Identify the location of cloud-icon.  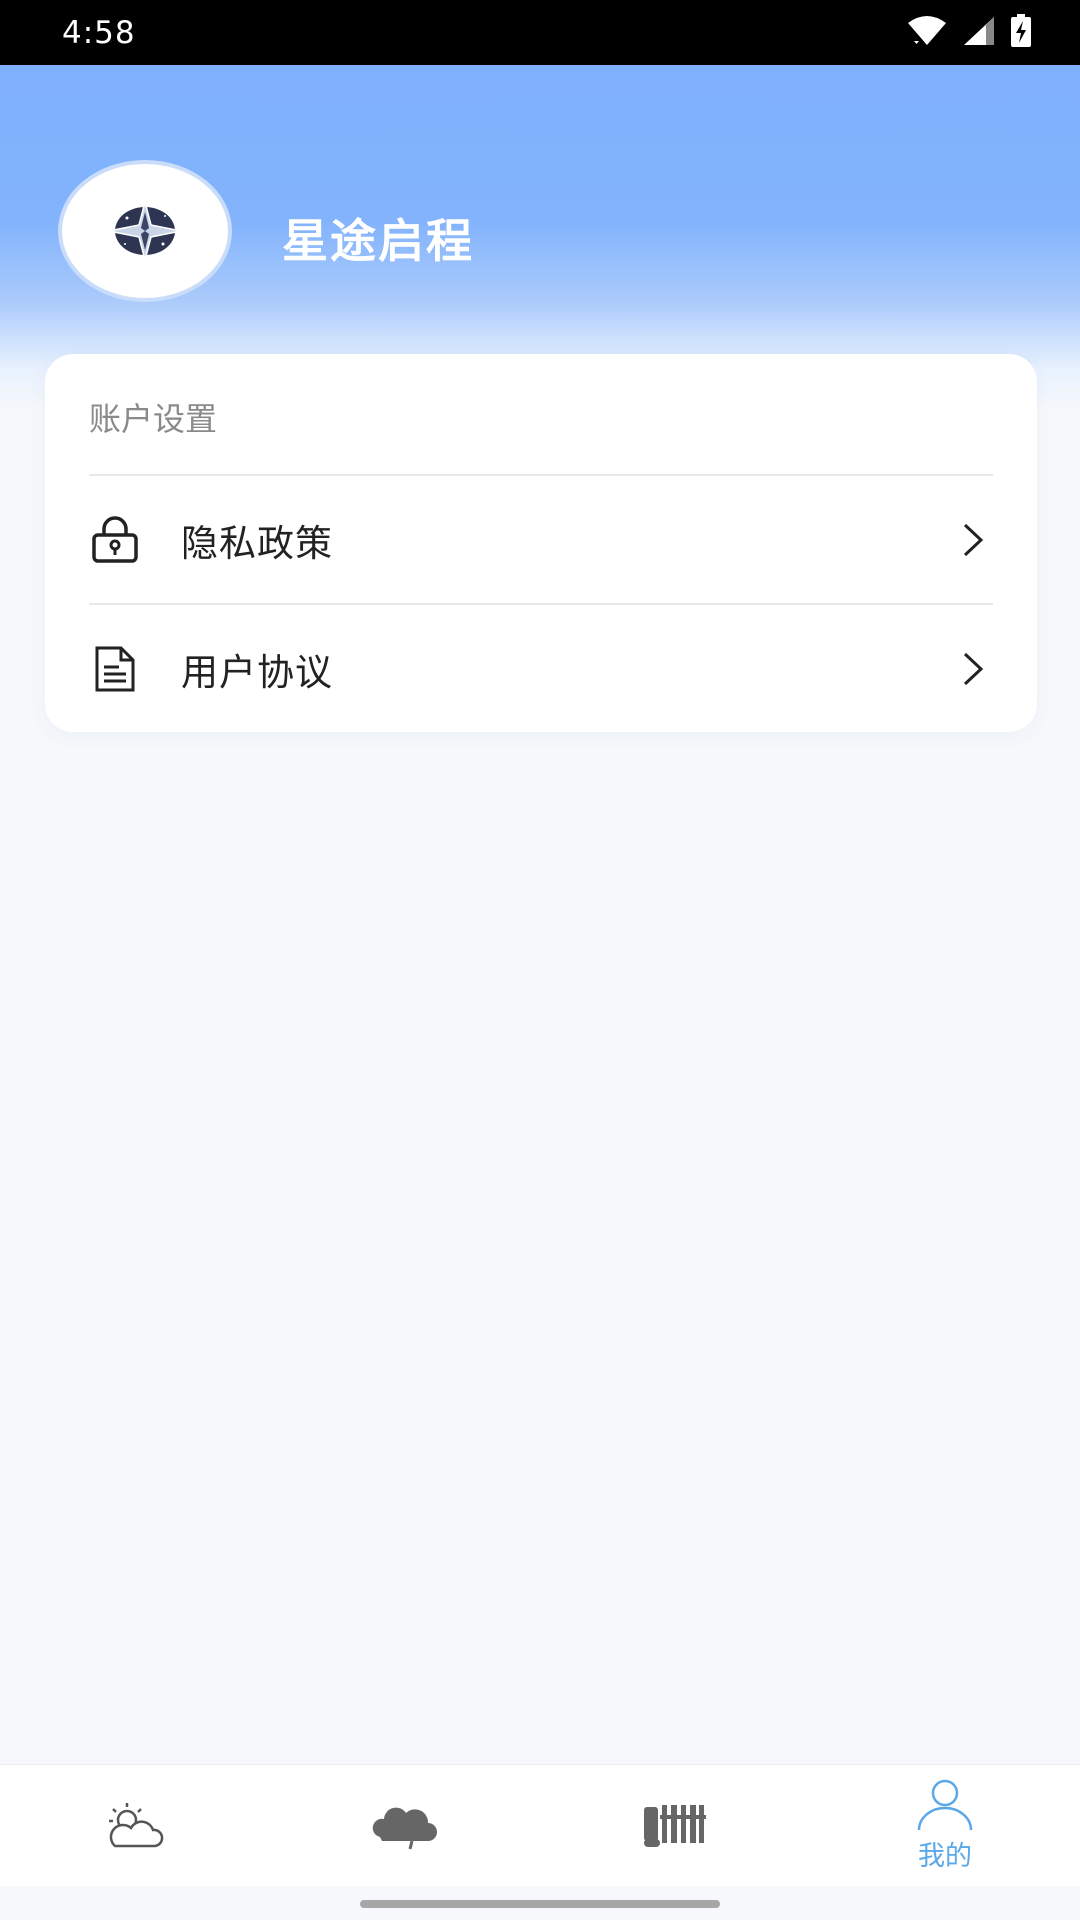
(404, 1828).